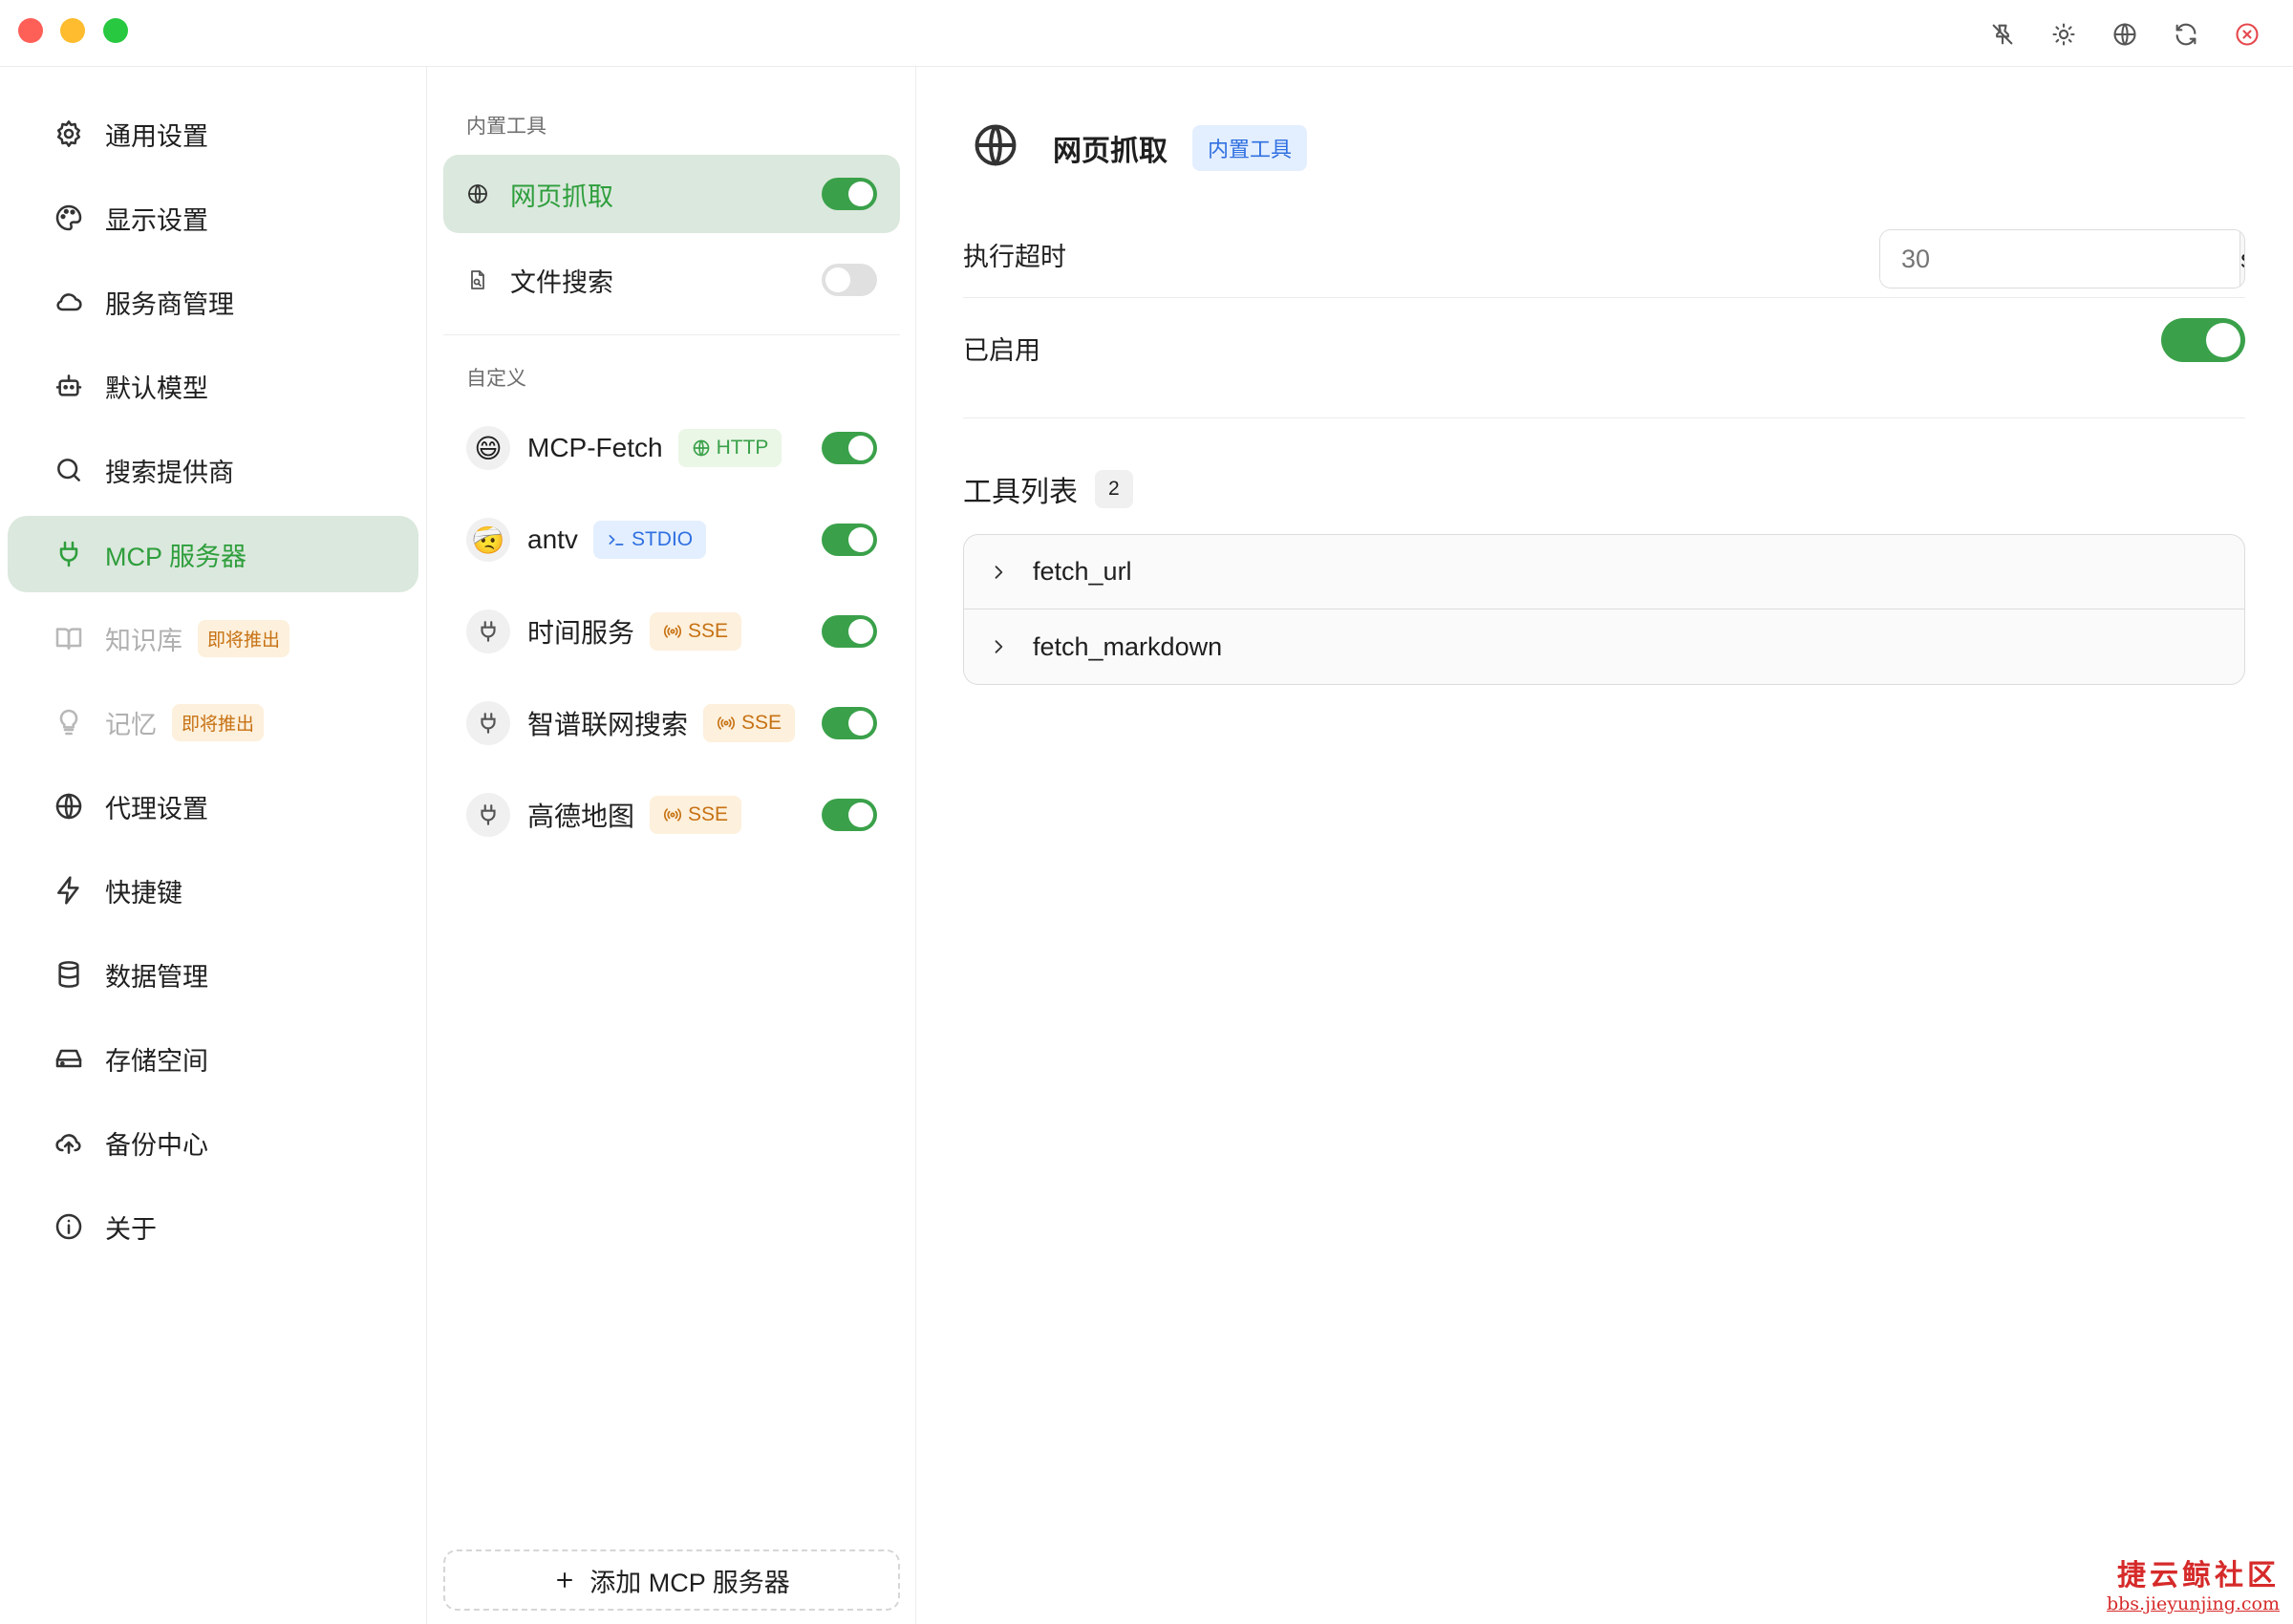 The height and width of the screenshot is (1624, 2293). I want to click on chevron-right-icon, so click(998, 647).